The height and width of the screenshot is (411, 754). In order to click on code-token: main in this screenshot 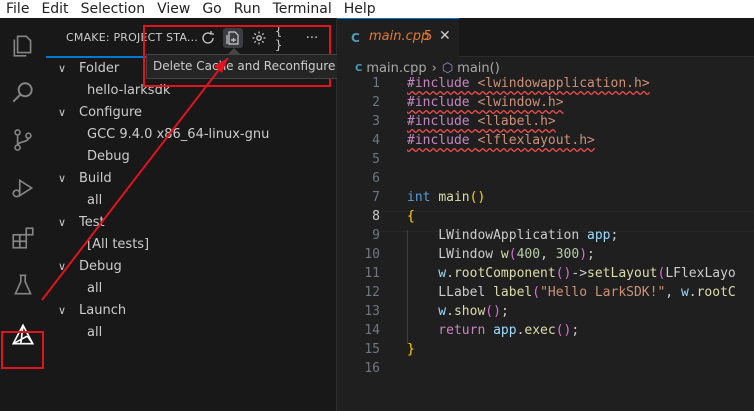, I will do `click(454, 197)`.